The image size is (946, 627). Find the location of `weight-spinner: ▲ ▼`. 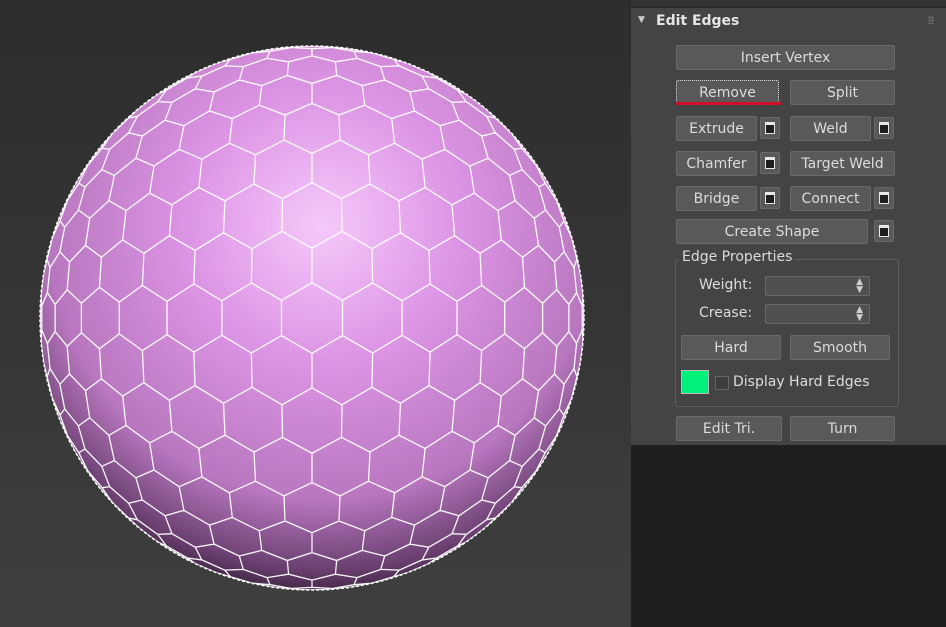

weight-spinner: ▲ ▼ is located at coordinates (817, 286).